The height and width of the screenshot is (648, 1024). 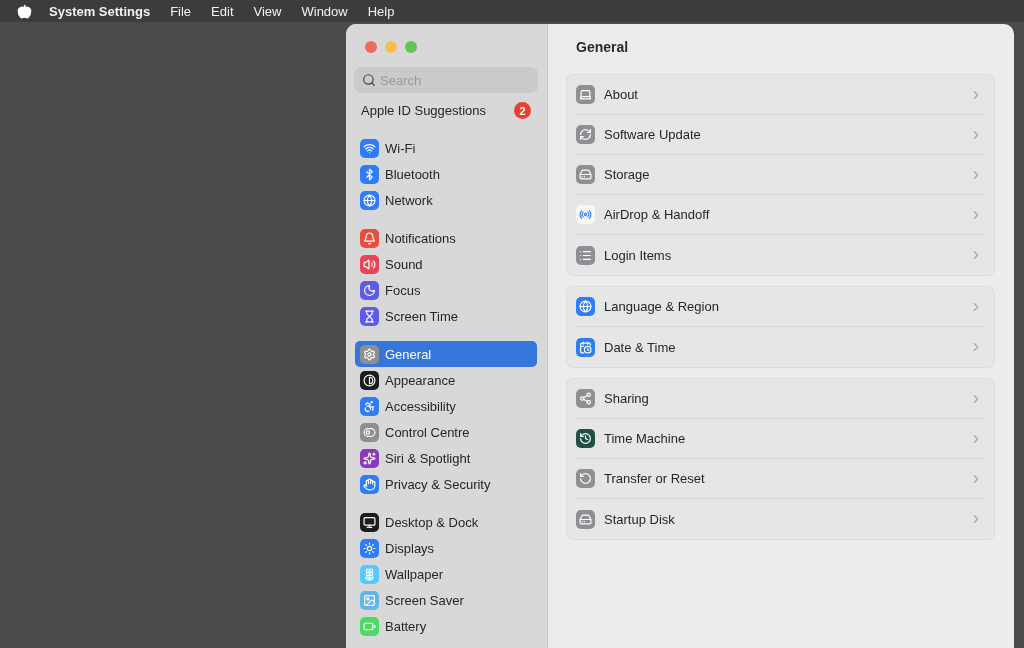 I want to click on sidebar-item: Control Centre, so click(x=446, y=432).